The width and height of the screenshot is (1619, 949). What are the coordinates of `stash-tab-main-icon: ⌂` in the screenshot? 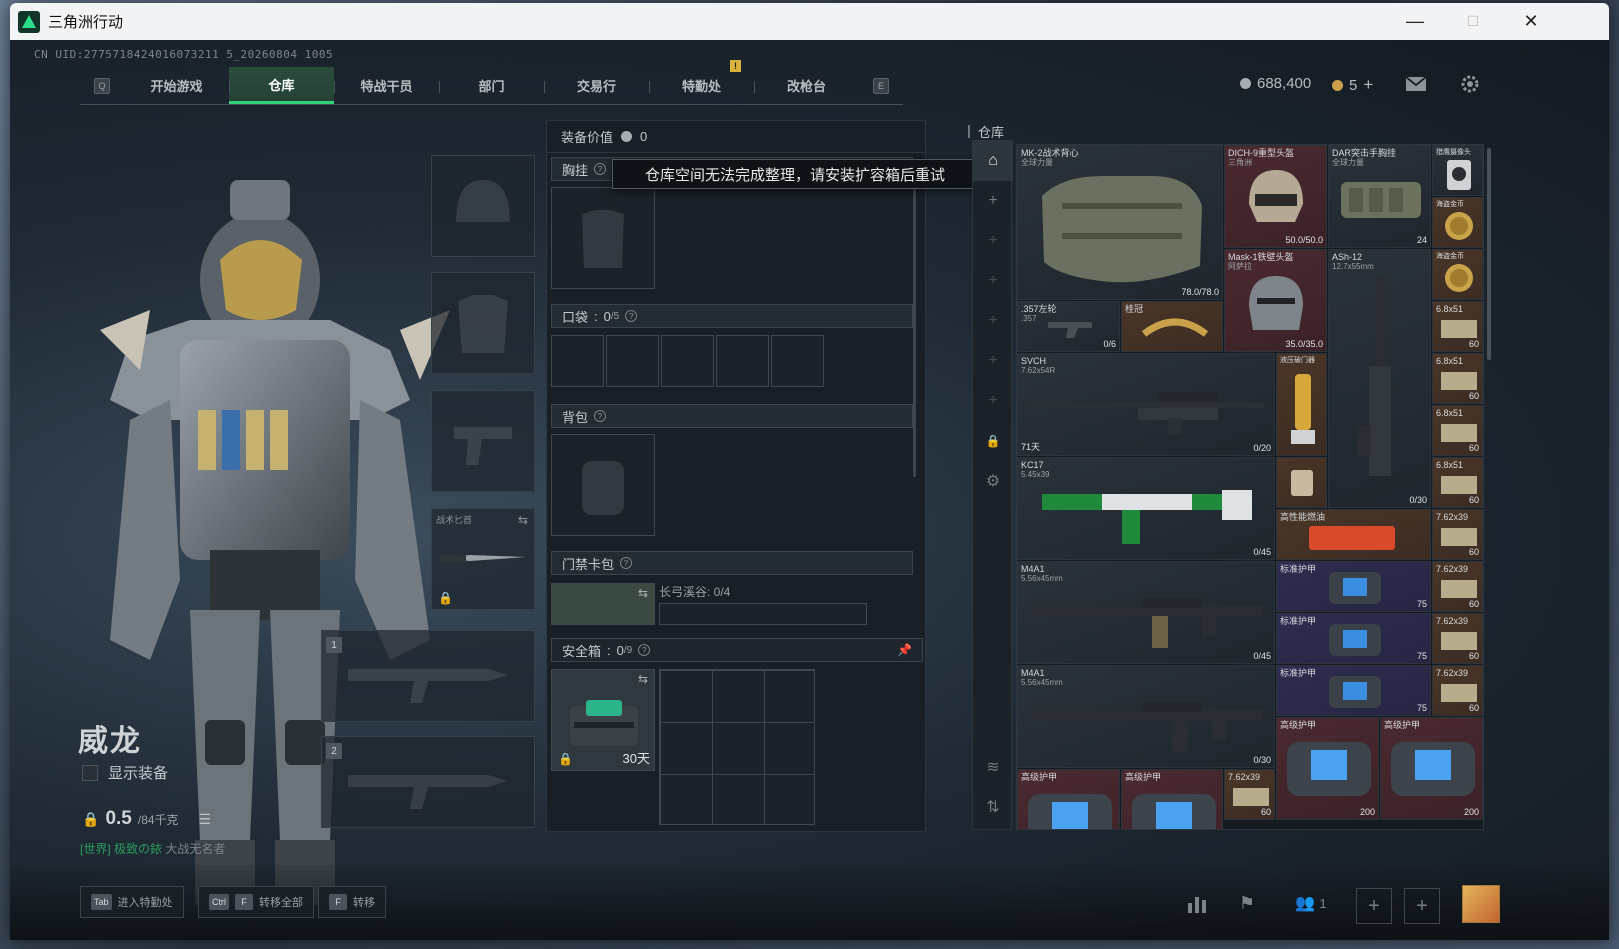 It's located at (993, 161).